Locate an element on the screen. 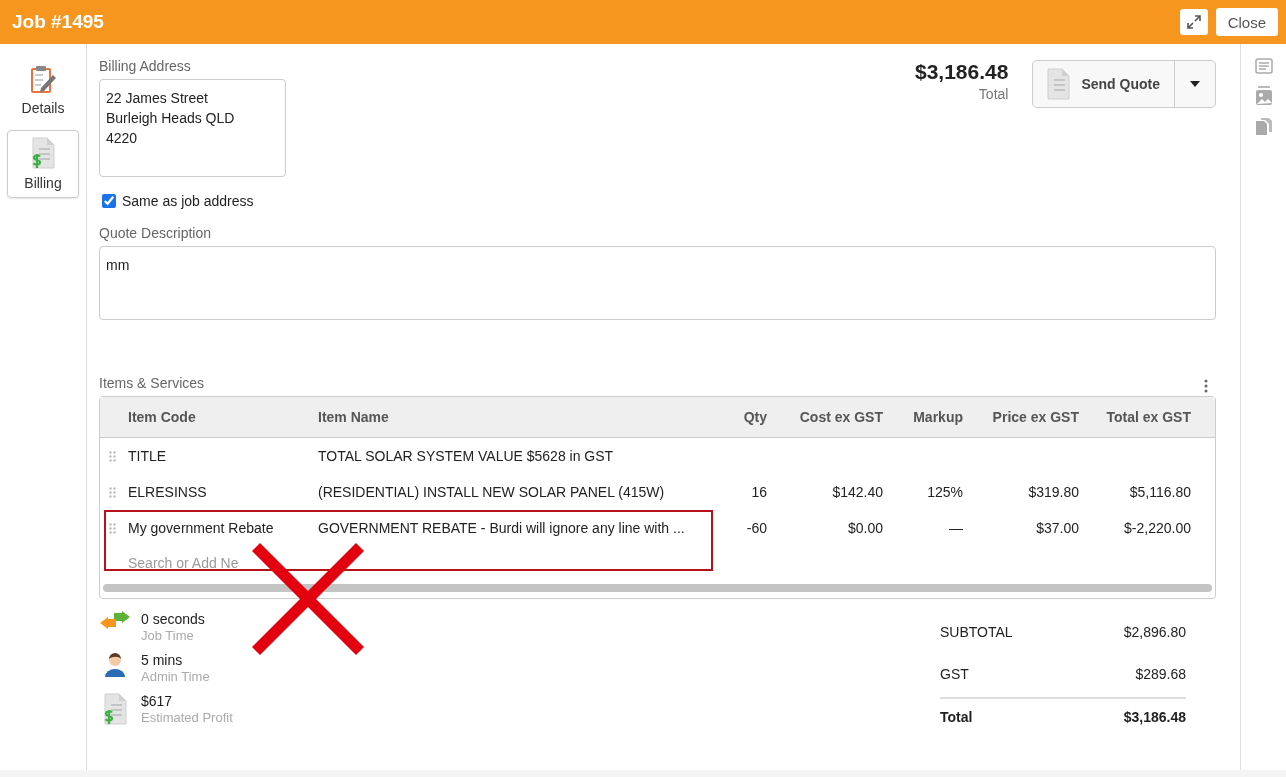  copy-button is located at coordinates (1263, 128).